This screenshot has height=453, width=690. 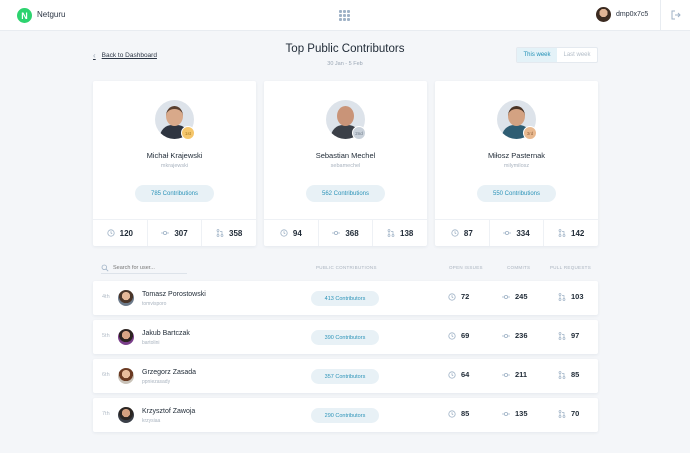 I want to click on pull-requests-stat: 138, so click(x=400, y=233).